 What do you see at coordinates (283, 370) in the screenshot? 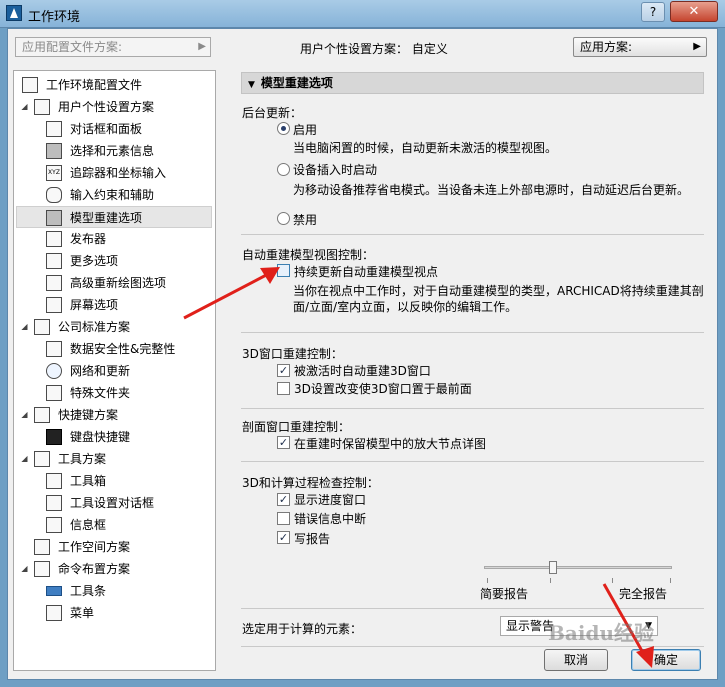
I see `checkbox-auto-rebuild-3d: ✓` at bounding box center [283, 370].